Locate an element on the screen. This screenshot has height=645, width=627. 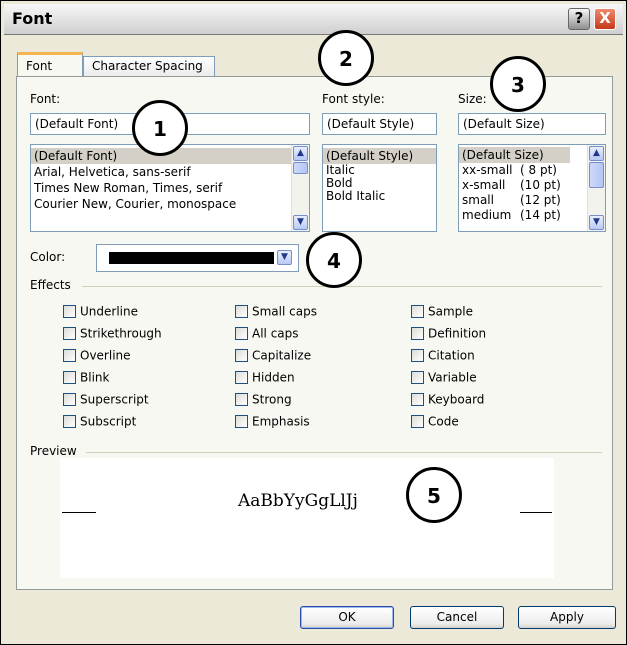
size-option: xx-small ( 8 pt) is located at coordinates (532, 170).